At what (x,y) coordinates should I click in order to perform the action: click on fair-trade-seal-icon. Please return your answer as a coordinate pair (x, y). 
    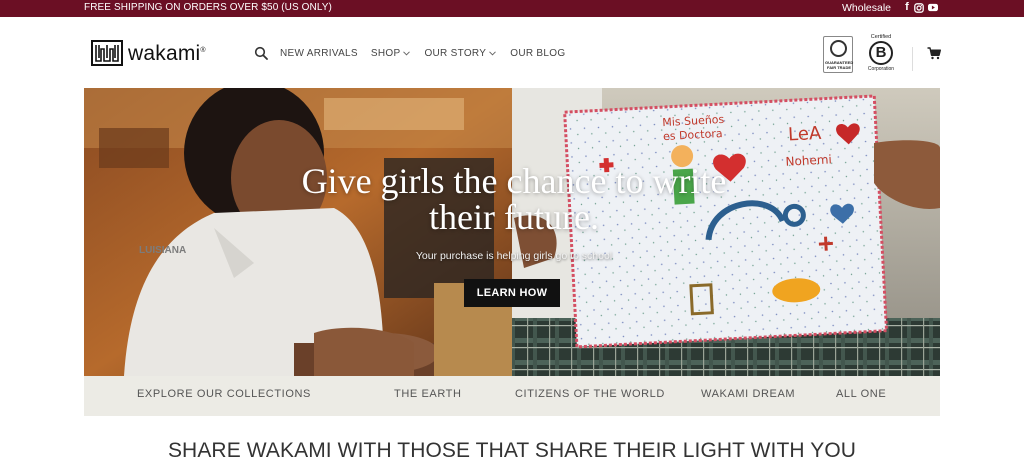
    Looking at the image, I should click on (838, 48).